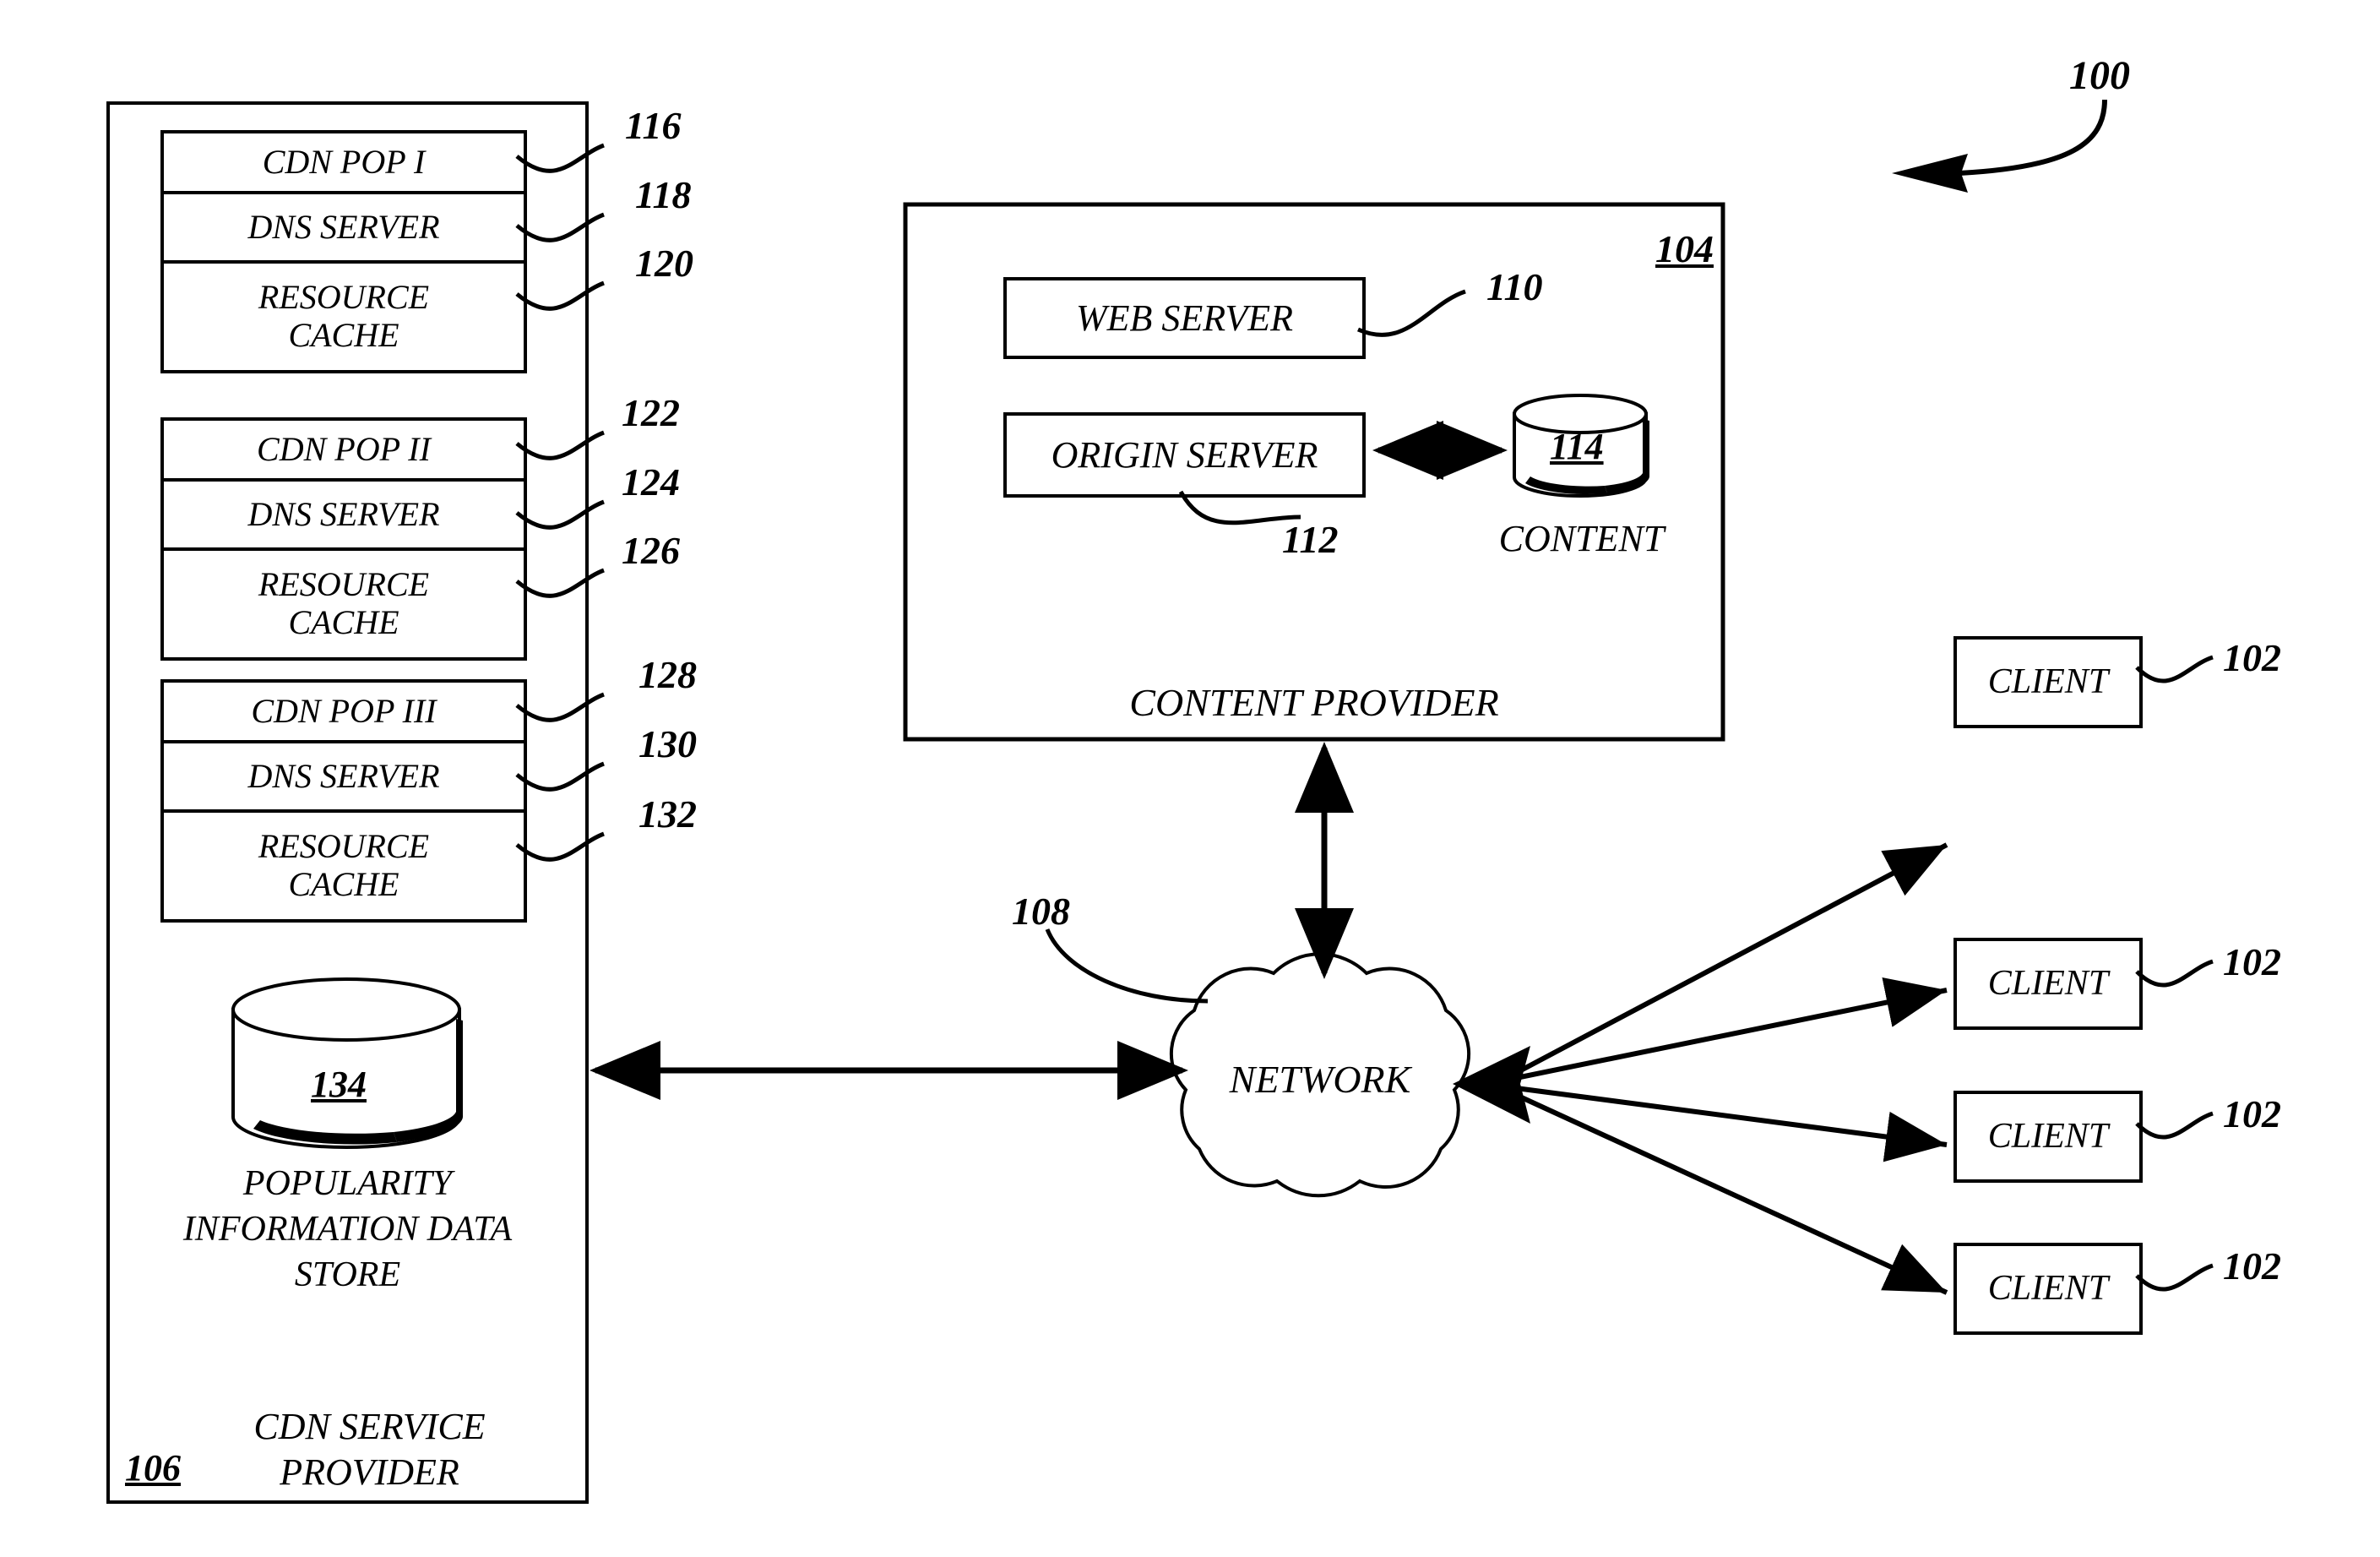 Image resolution: width=2380 pixels, height=1557 pixels. I want to click on cdn-pop-3-title: CDN POP III, so click(344, 710).